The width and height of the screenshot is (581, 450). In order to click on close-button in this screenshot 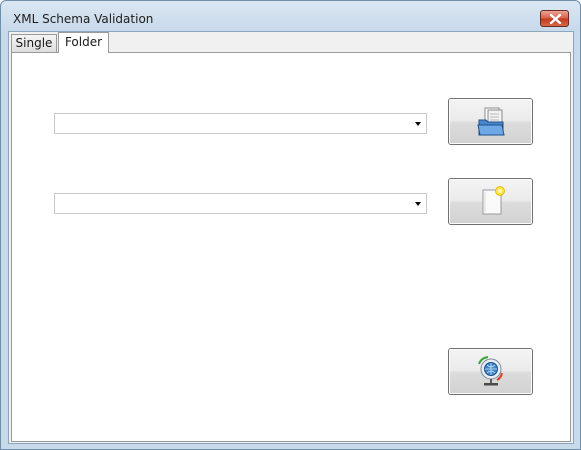, I will do `click(554, 18)`.